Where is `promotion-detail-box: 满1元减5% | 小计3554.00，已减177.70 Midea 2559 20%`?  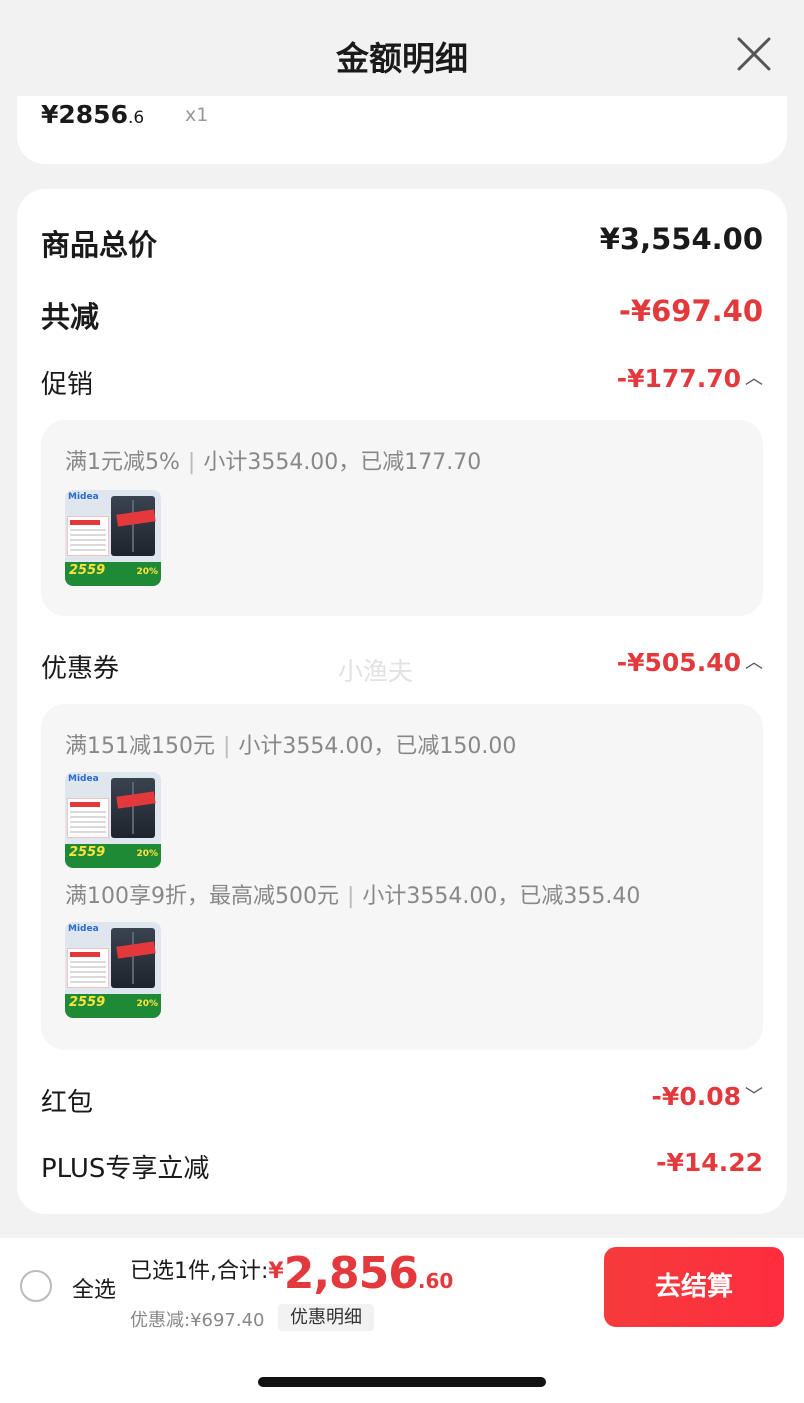 promotion-detail-box: 满1元减5% | 小计3554.00，已减177.70 Midea 2559 20% is located at coordinates (402, 518).